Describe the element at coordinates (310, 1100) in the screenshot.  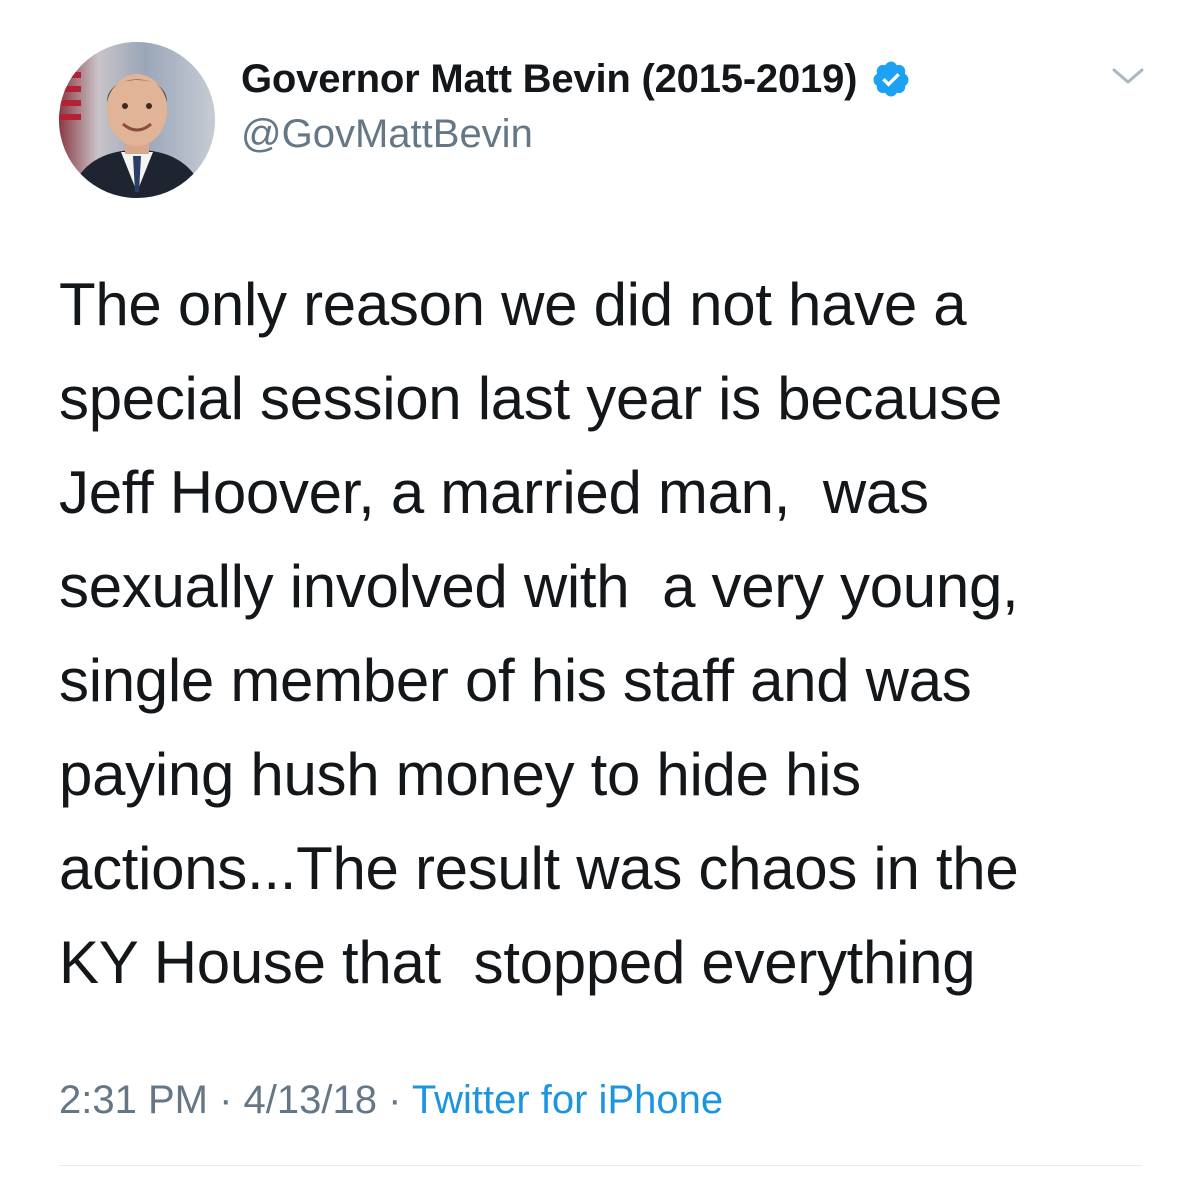
I see `tweet-date: 4/13/18` at that location.